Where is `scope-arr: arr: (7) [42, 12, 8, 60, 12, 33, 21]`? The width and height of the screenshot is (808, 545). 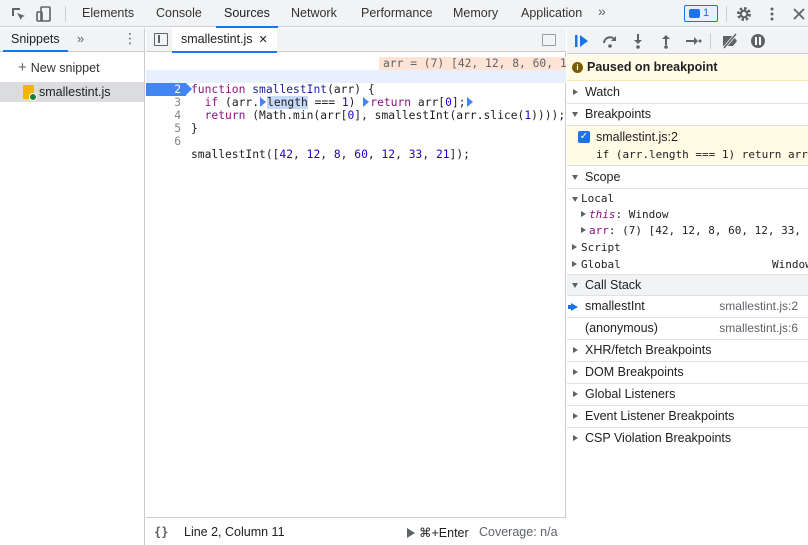 scope-arr: arr: (7) [42, 12, 8, 60, 12, 33, 21] is located at coordinates (687, 231).